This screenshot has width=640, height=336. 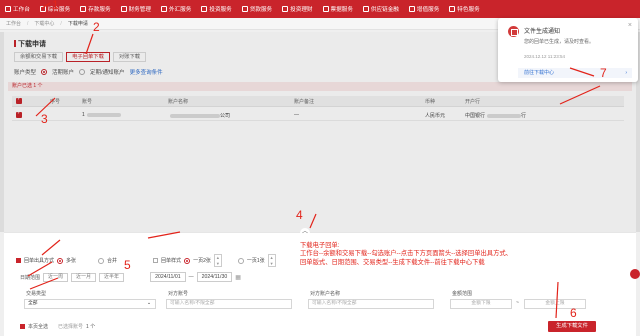 What do you see at coordinates (539, 73) in the screenshot?
I see `toast-link-label: 前往下载中心` at bounding box center [539, 73].